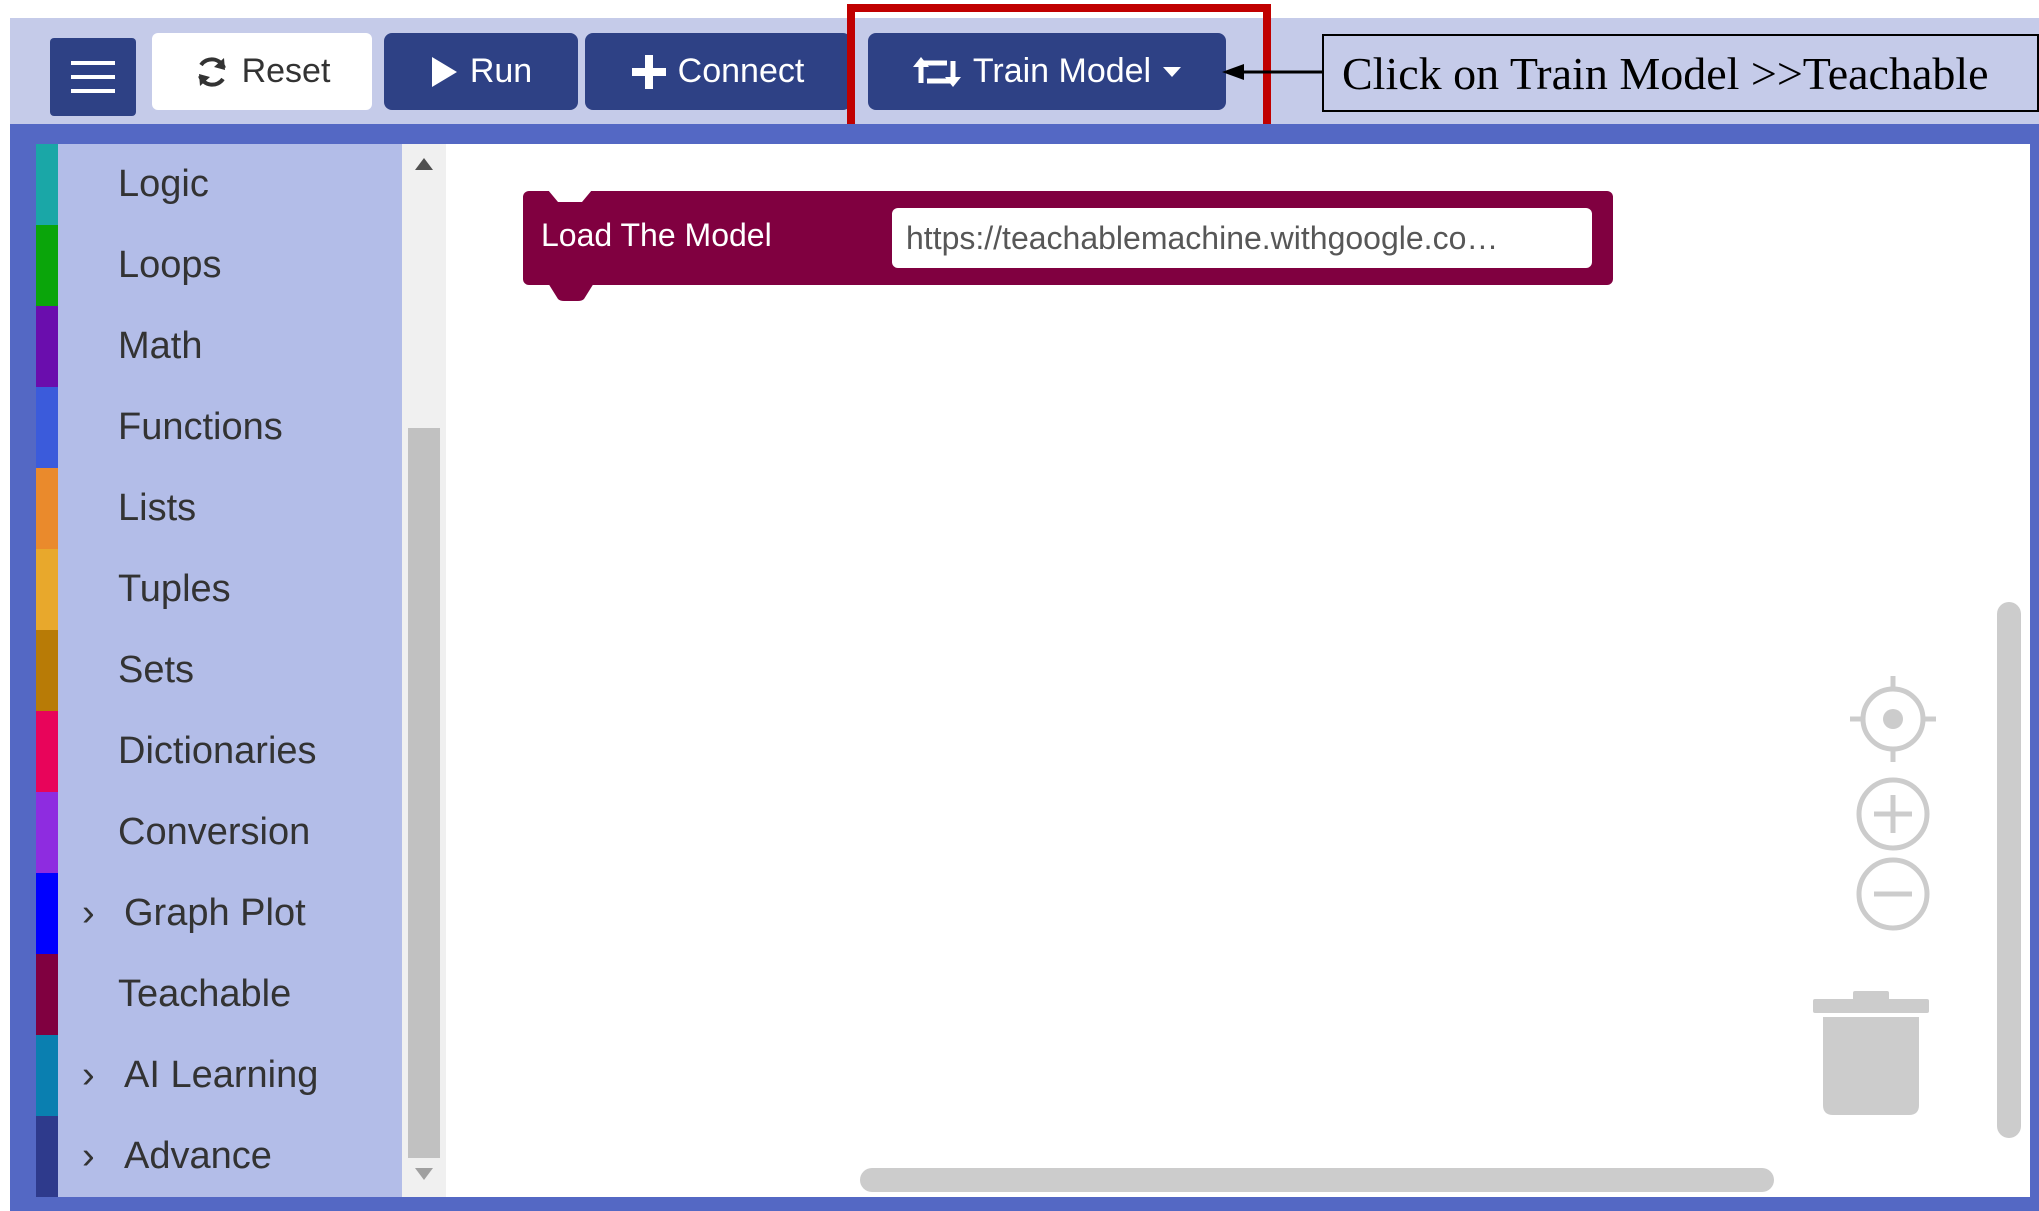 Image resolution: width=2039 pixels, height=1211 pixels. Describe the element at coordinates (741, 71) in the screenshot. I see `connect-label: Connect` at that location.